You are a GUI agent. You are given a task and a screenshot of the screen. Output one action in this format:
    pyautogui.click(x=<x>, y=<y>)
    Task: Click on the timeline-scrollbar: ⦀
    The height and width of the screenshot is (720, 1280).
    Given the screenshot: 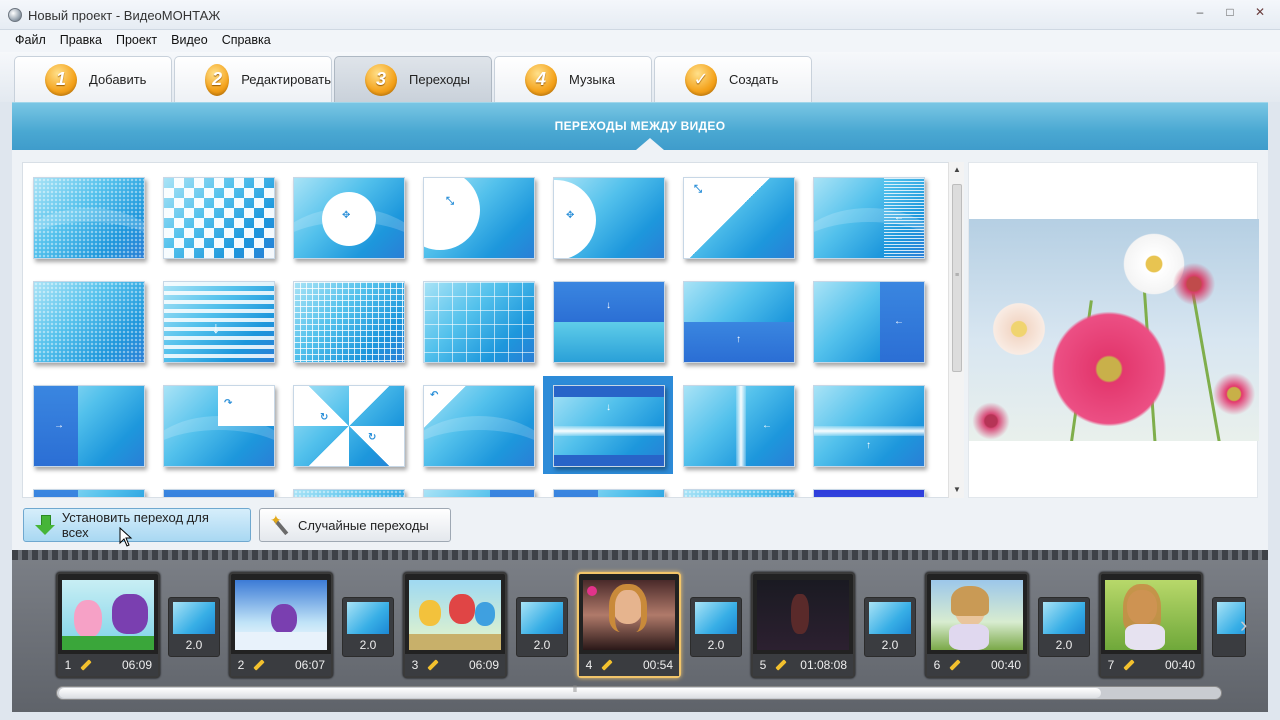 What is the action you would take?
    pyautogui.click(x=639, y=692)
    